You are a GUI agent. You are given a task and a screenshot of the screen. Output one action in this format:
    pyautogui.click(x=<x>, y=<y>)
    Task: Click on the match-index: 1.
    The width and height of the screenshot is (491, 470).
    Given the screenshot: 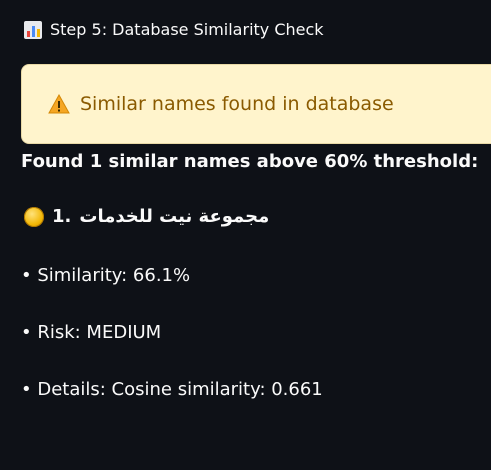 What is the action you would take?
    pyautogui.click(x=62, y=216)
    